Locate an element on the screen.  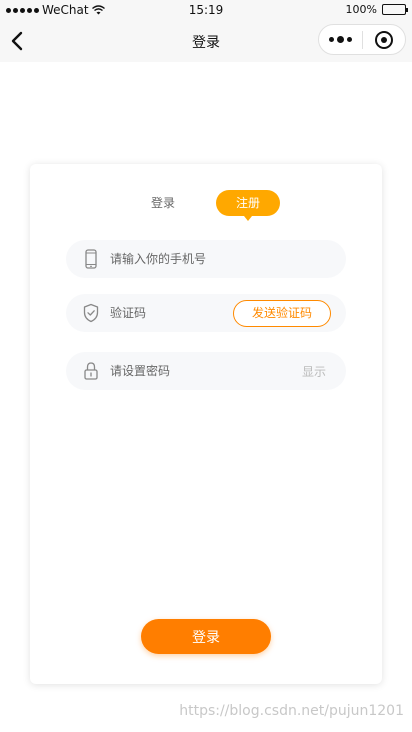
nav-bar: 登录 is located at coordinates (206, 41).